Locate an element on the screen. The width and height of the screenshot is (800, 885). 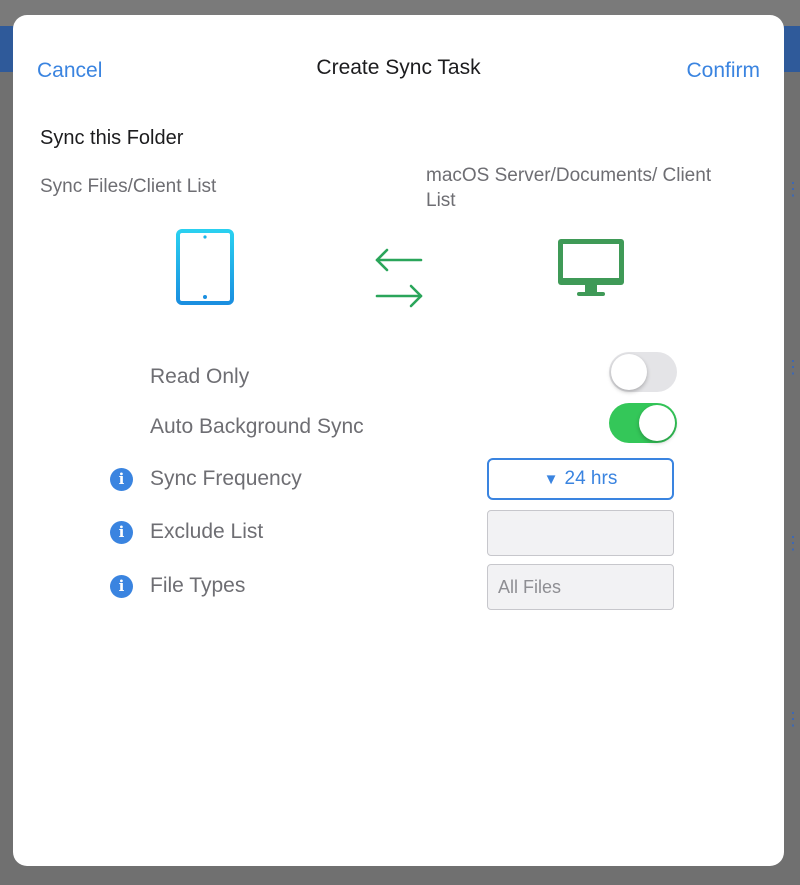
tablet-icon is located at coordinates (205, 269).